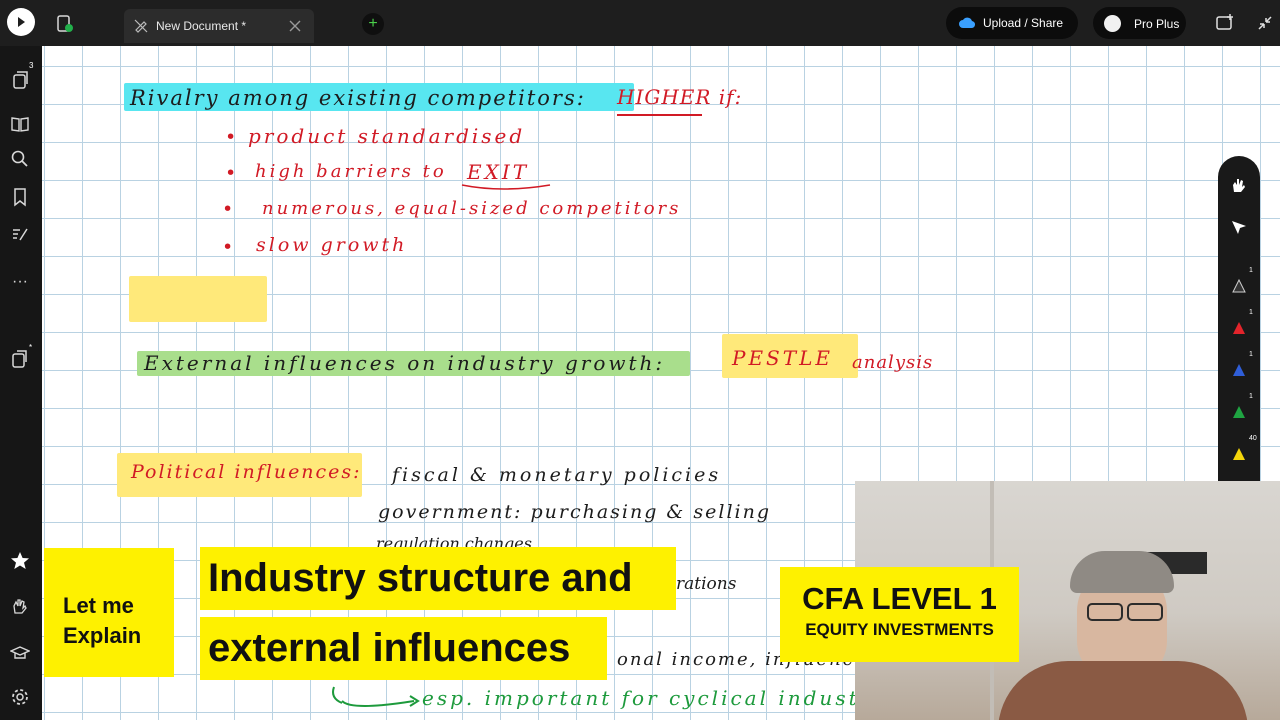  Describe the element at coordinates (899, 598) in the screenshot. I see `cfa-title: CFA LEVEL 1` at that location.